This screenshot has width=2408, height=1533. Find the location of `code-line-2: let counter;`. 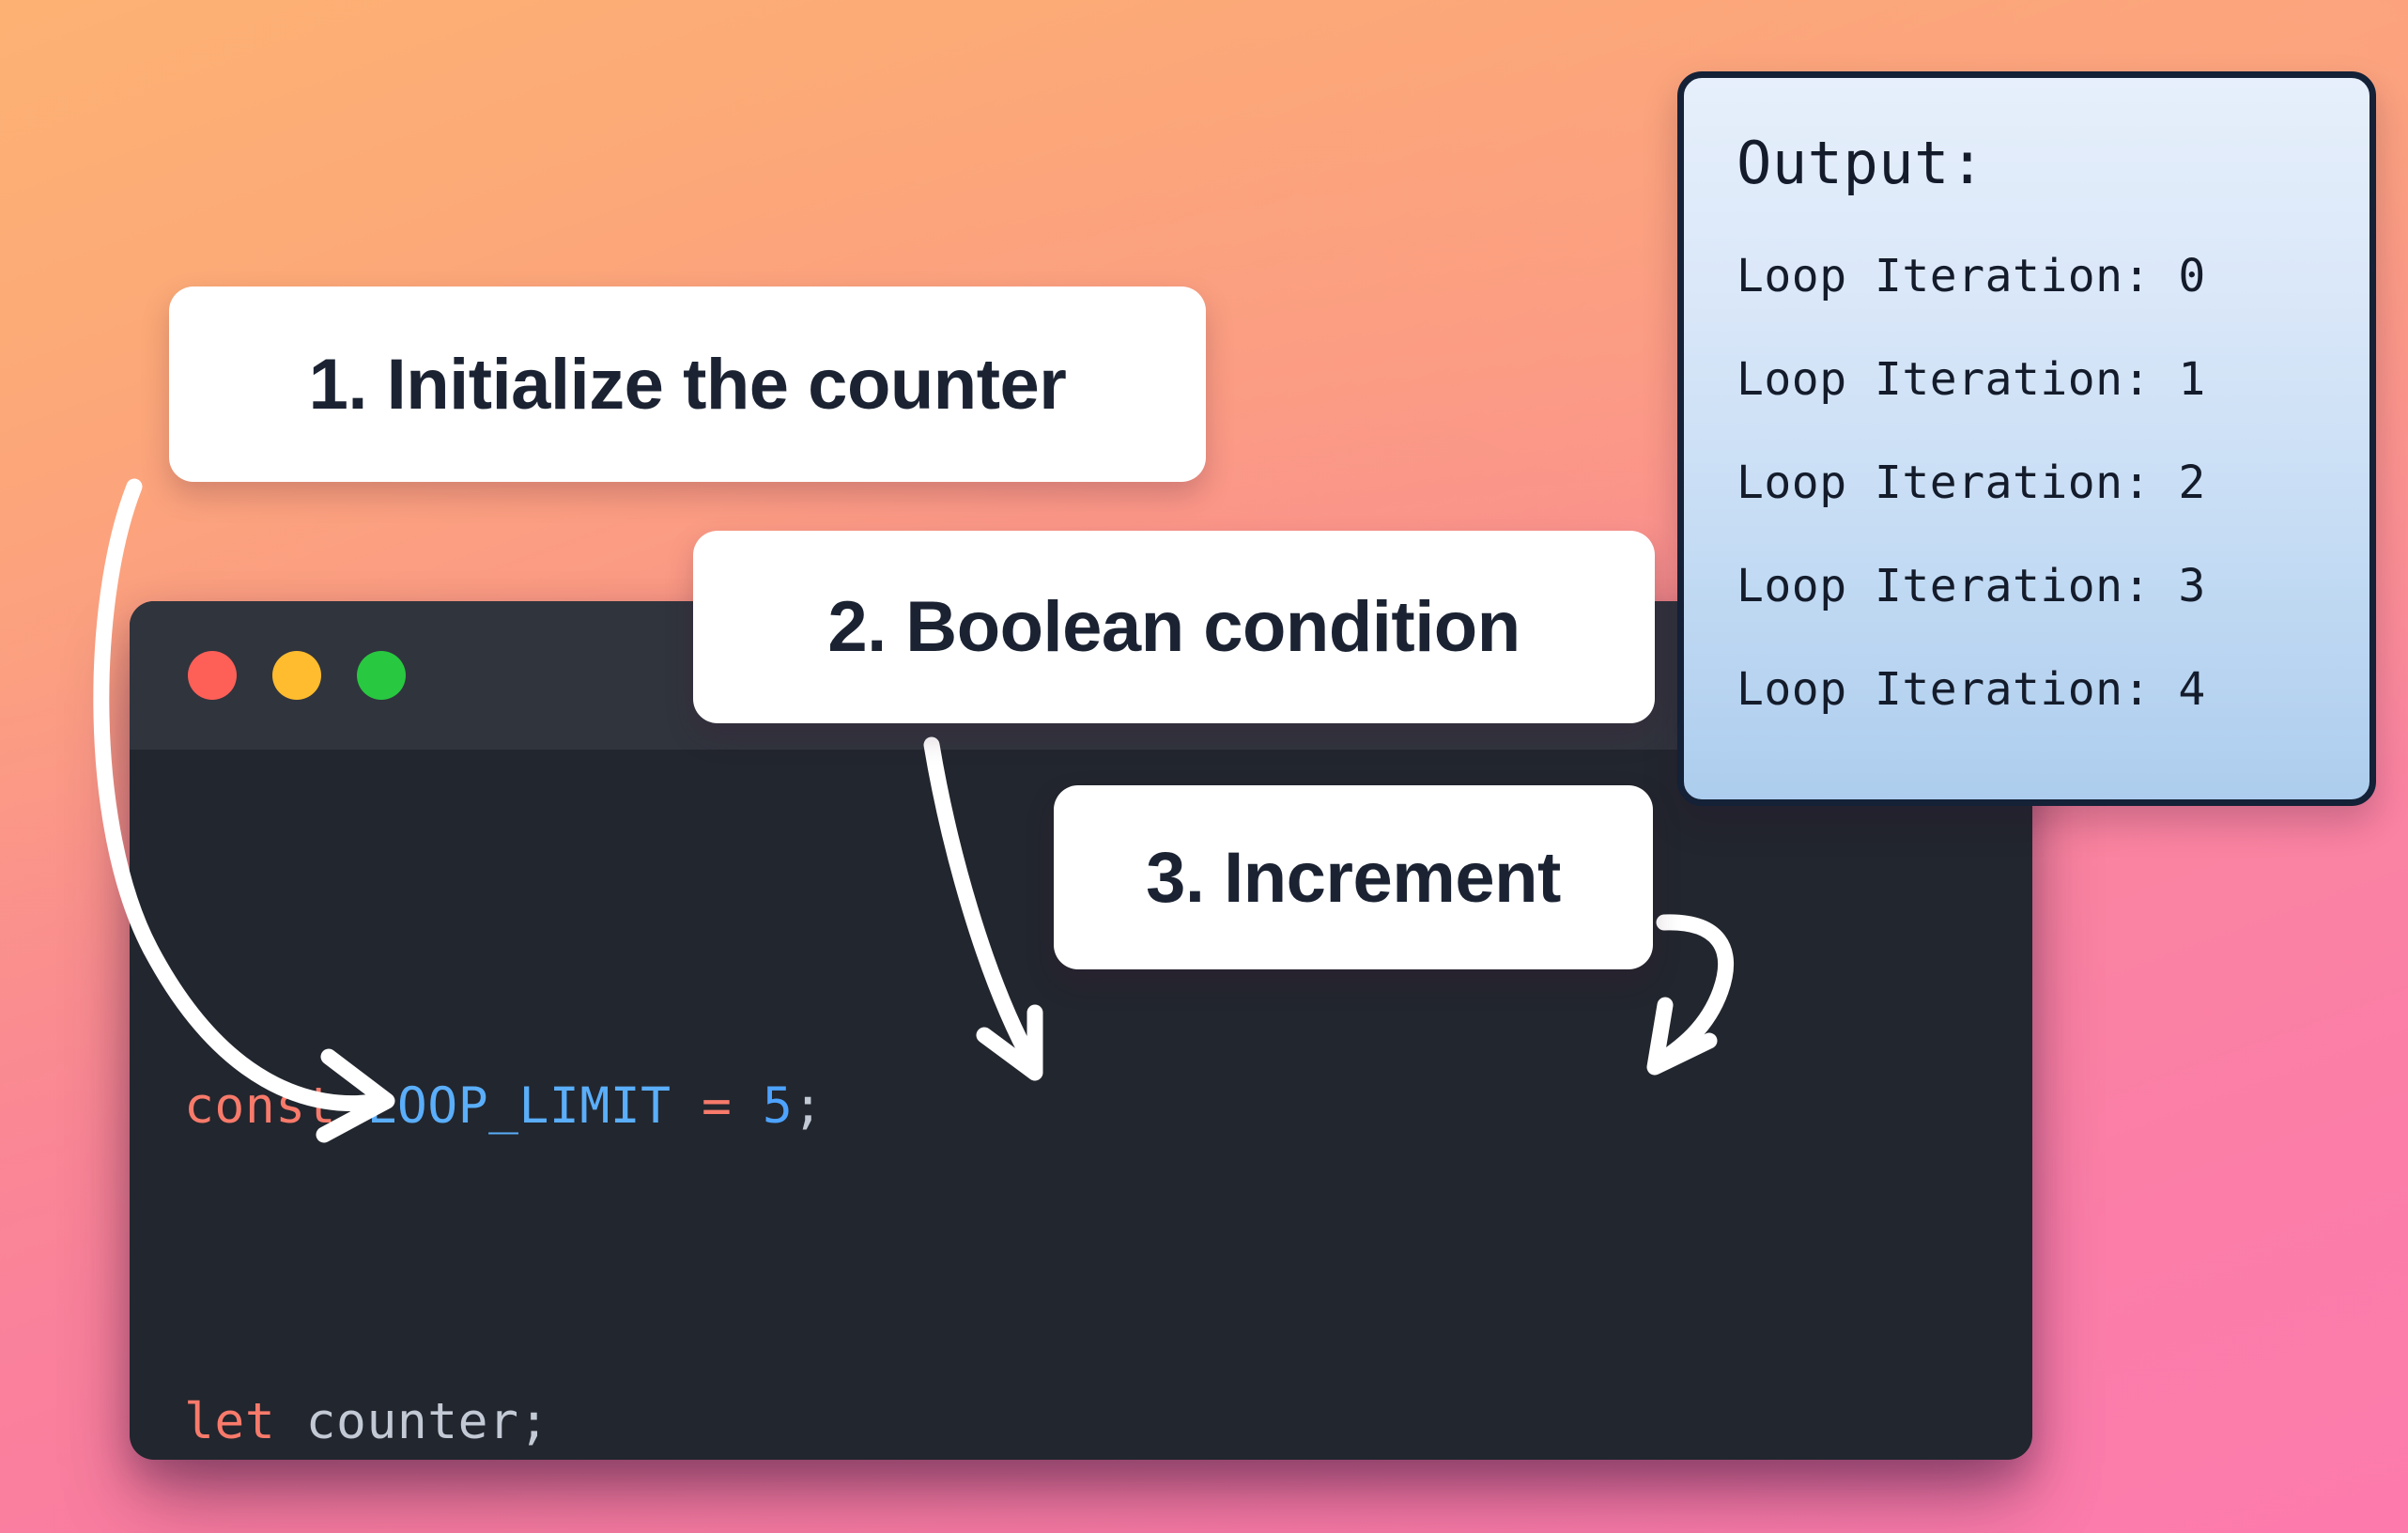

code-line-2: let counter; is located at coordinates (1108, 1421).